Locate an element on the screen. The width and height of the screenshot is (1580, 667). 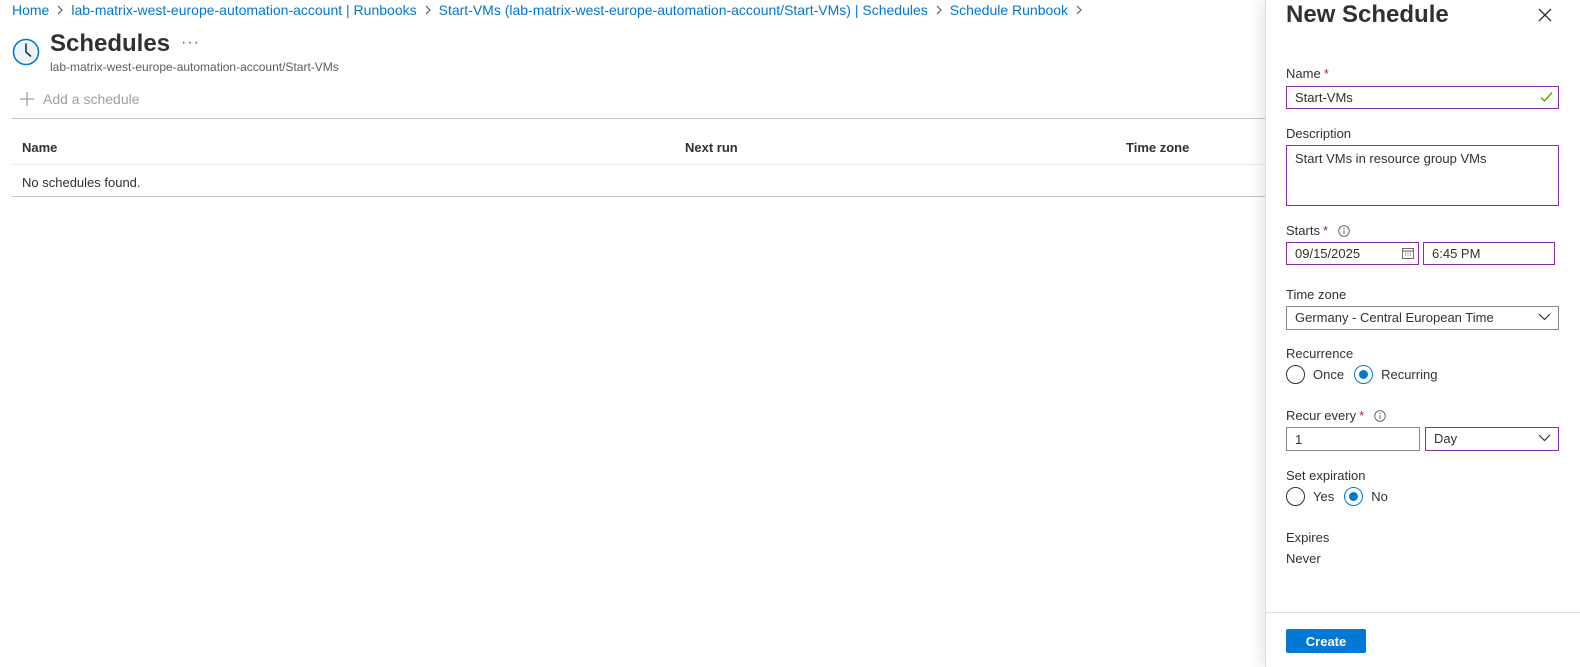
radio-once is located at coordinates (1295, 374).